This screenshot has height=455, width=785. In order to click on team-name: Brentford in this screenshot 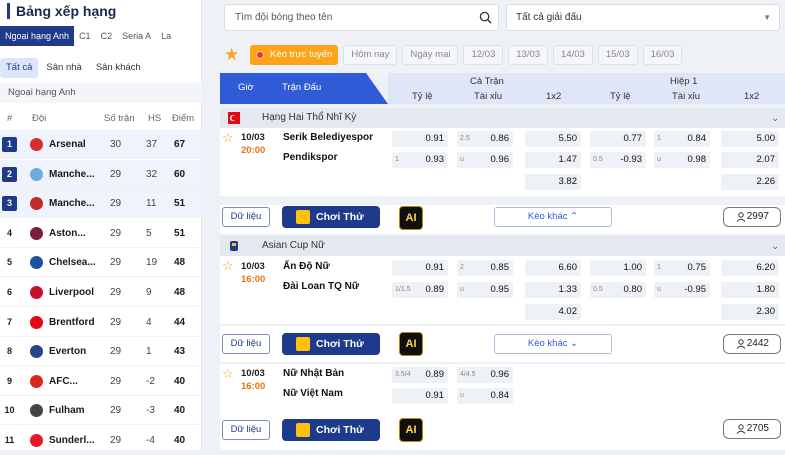, I will do `click(72, 322)`.